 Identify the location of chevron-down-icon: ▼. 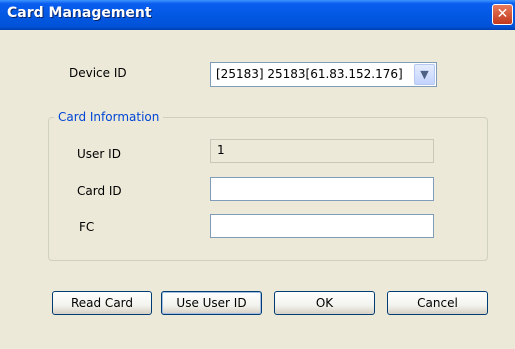
(424, 74).